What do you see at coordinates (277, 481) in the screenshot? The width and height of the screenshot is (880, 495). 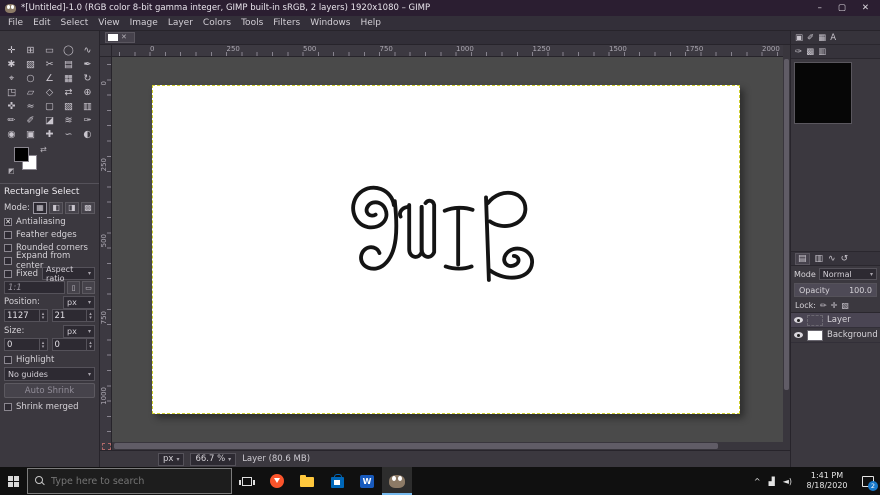 I see `taskbar-app-brave` at bounding box center [277, 481].